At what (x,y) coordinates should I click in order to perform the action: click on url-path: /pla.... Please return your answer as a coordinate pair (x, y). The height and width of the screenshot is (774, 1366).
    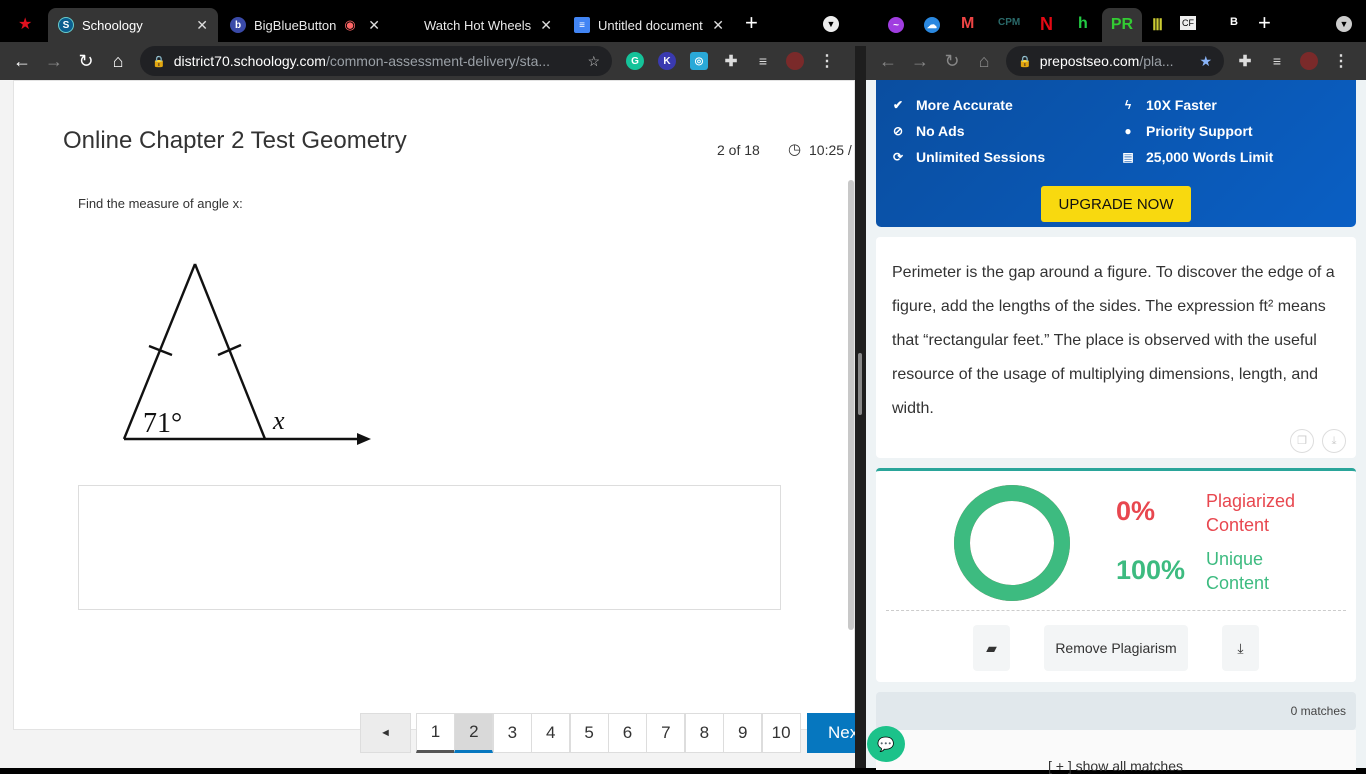
    Looking at the image, I should click on (1156, 61).